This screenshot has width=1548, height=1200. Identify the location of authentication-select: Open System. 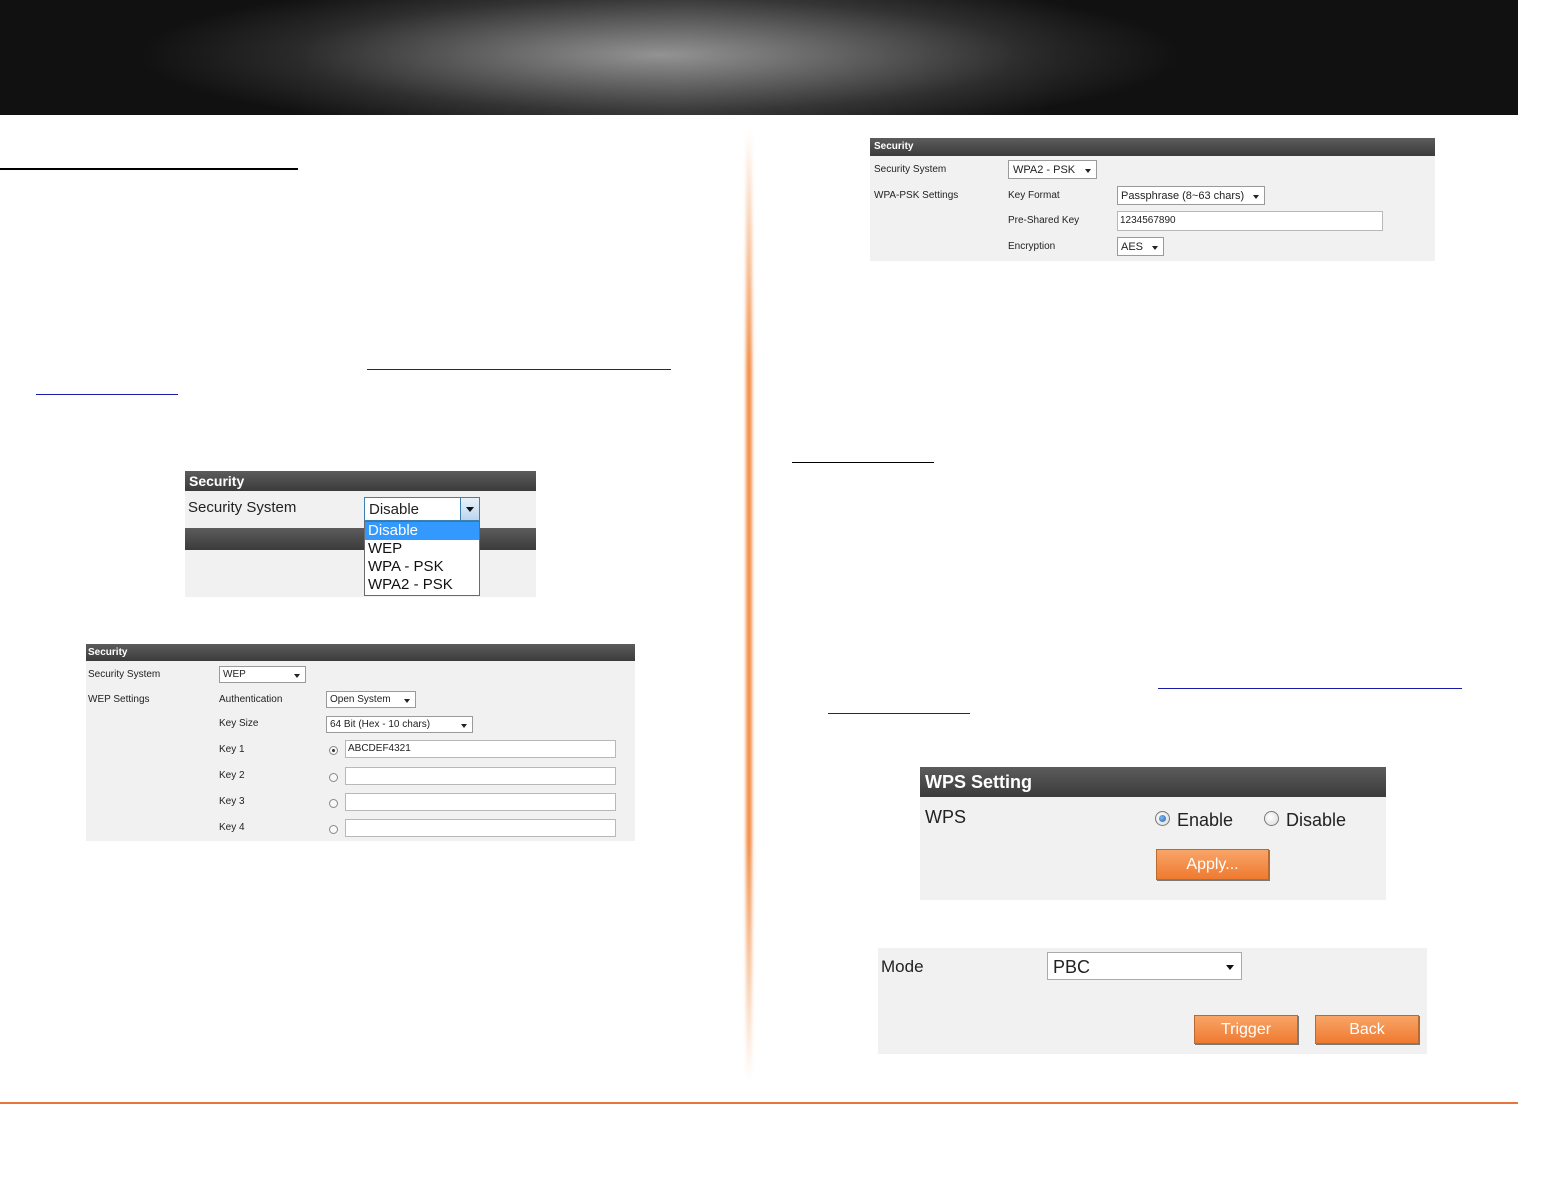
(371, 699).